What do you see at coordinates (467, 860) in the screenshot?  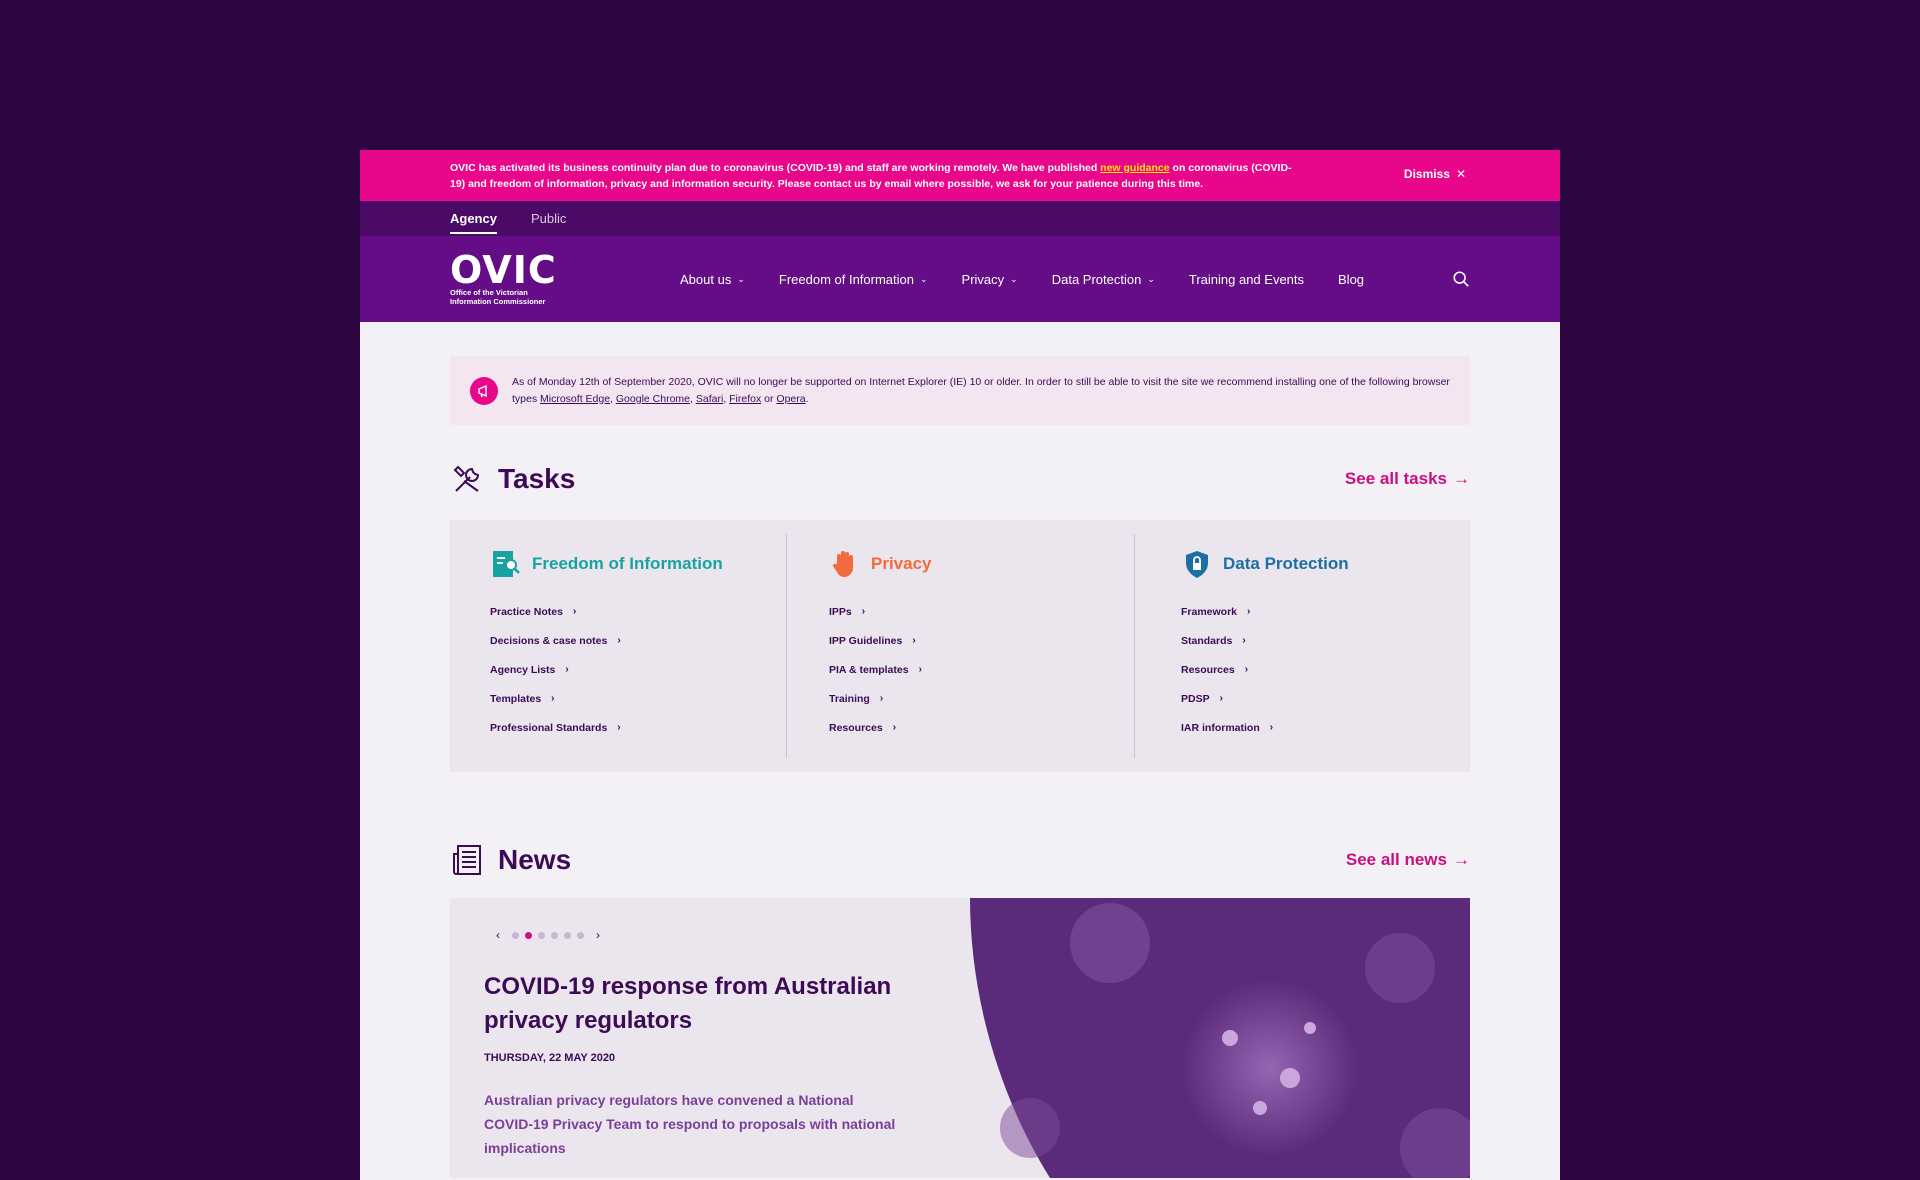 I see `newspaper-icon` at bounding box center [467, 860].